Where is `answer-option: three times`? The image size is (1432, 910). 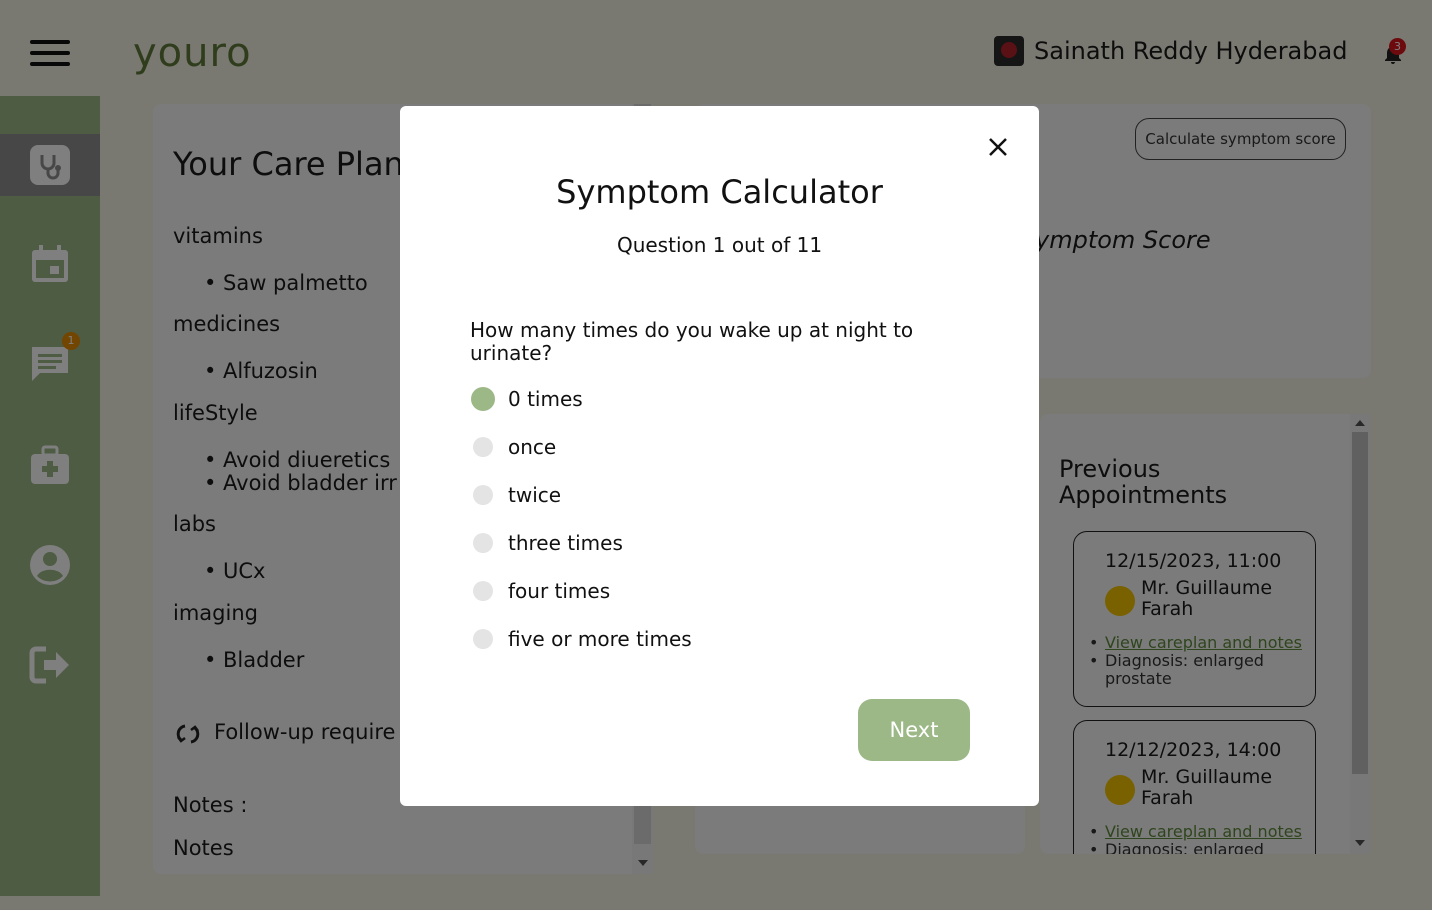
answer-option: three times is located at coordinates (548, 543).